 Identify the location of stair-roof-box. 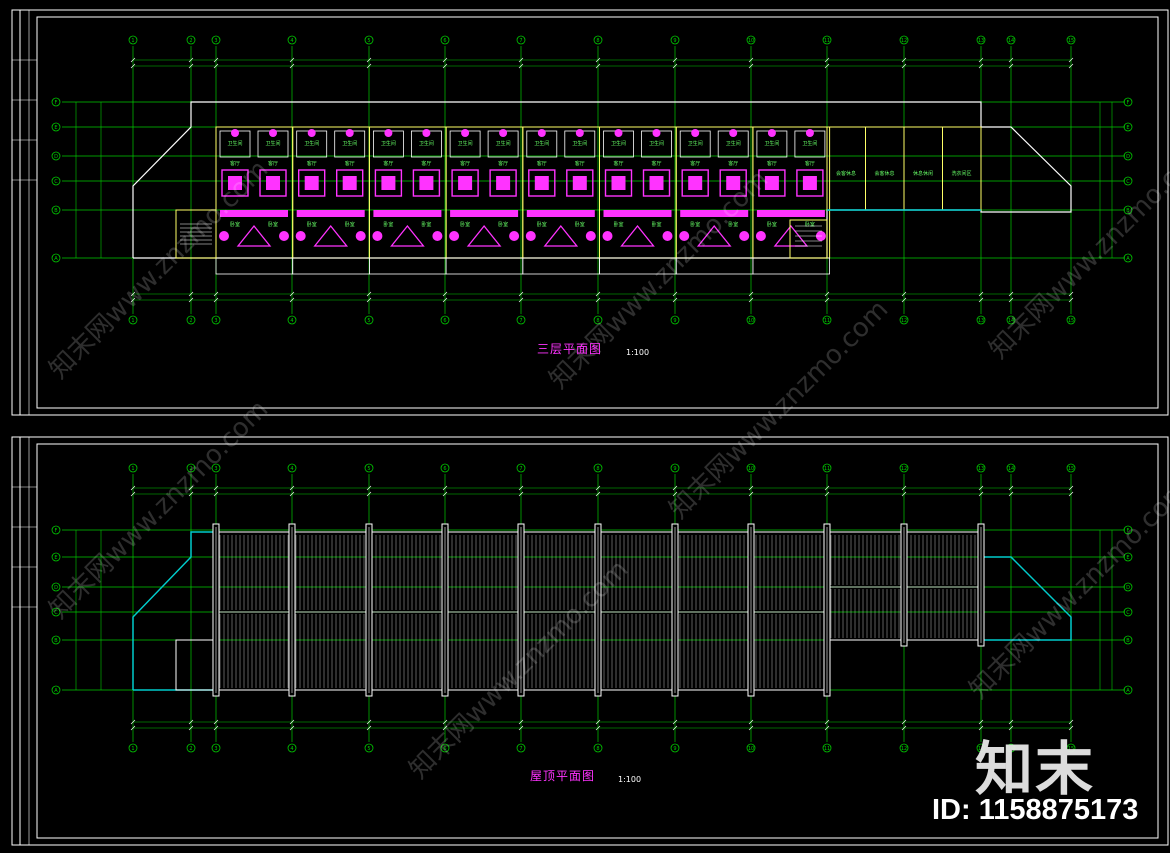
(196, 665).